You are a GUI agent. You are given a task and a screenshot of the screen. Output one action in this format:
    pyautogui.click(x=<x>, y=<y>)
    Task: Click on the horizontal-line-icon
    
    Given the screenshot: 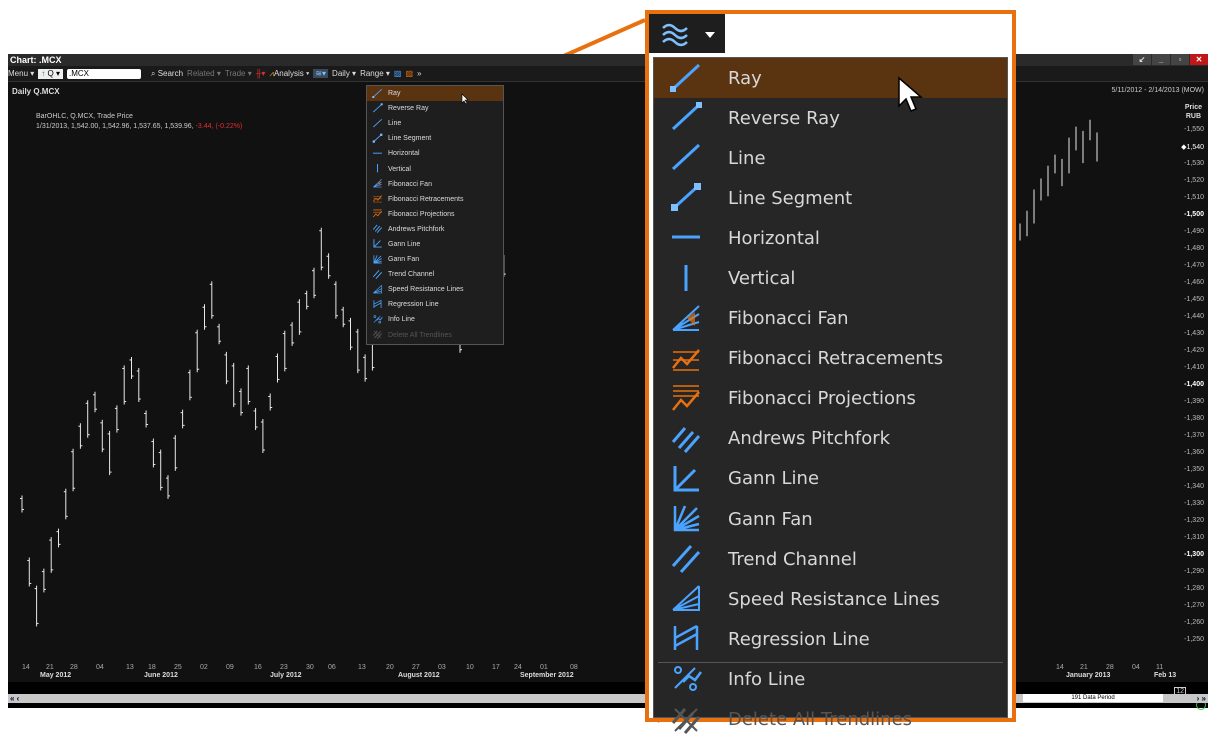 What is the action you would take?
    pyautogui.click(x=686, y=238)
    